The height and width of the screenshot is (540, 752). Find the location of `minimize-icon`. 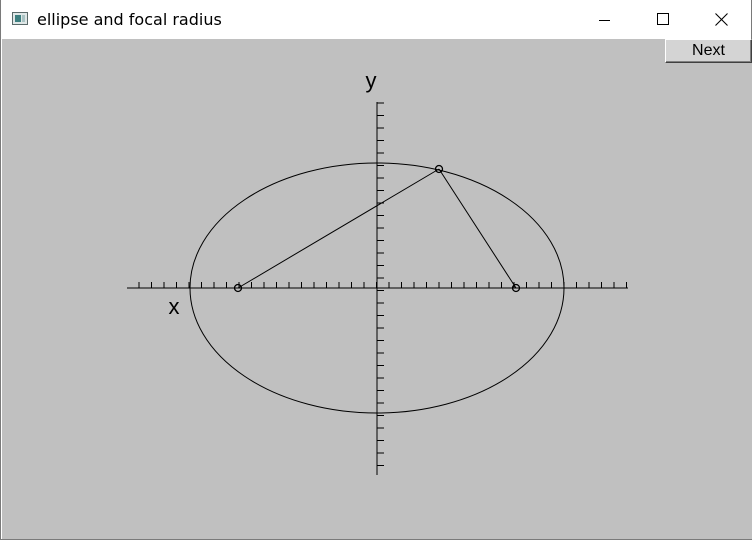

minimize-icon is located at coordinates (604, 20).